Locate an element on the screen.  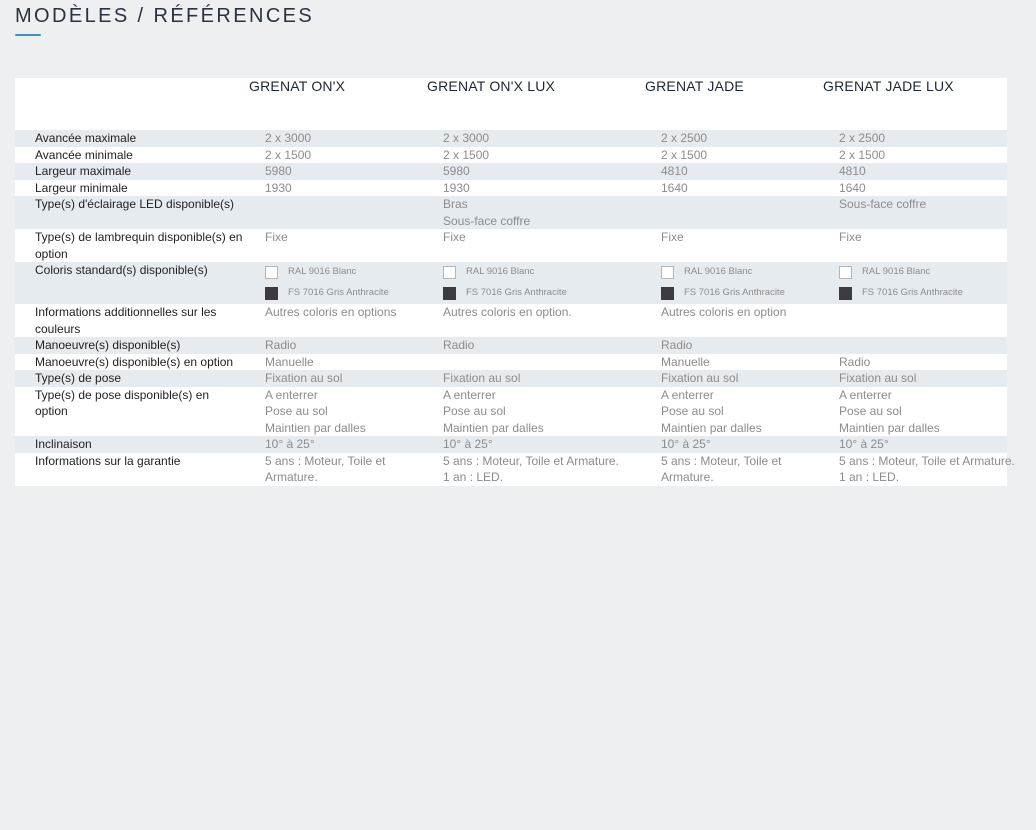
row-label: Manoeuvre(s) disponible(s) en option is located at coordinates (134, 361).